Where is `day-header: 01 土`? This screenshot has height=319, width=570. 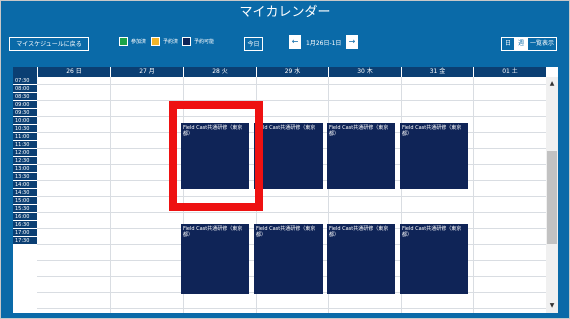 day-header: 01 土 is located at coordinates (509, 72).